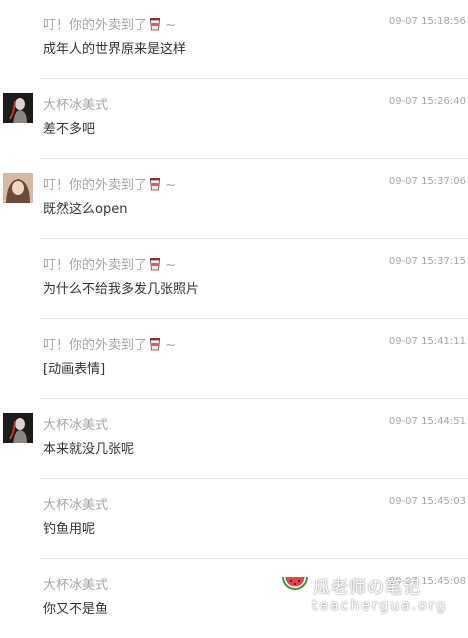  Describe the element at coordinates (234, 118) in the screenshot. I see `comment-item: 大杯冰美式 09-07 15:26:40 差不多吧` at that location.